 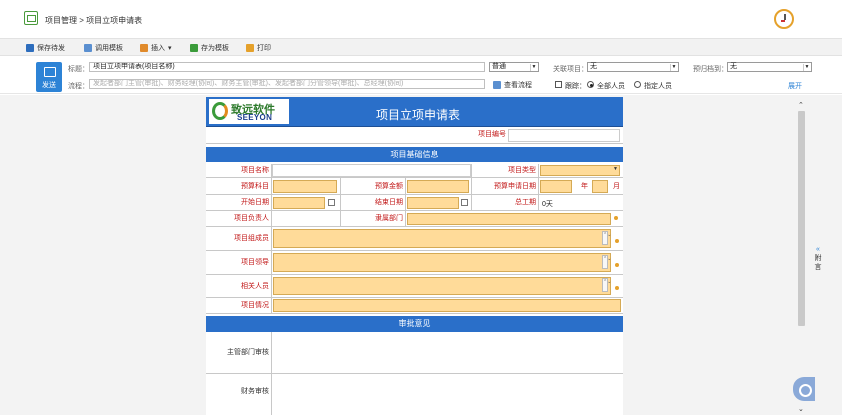 I want to click on collapse-icon: «, so click(x=818, y=249).